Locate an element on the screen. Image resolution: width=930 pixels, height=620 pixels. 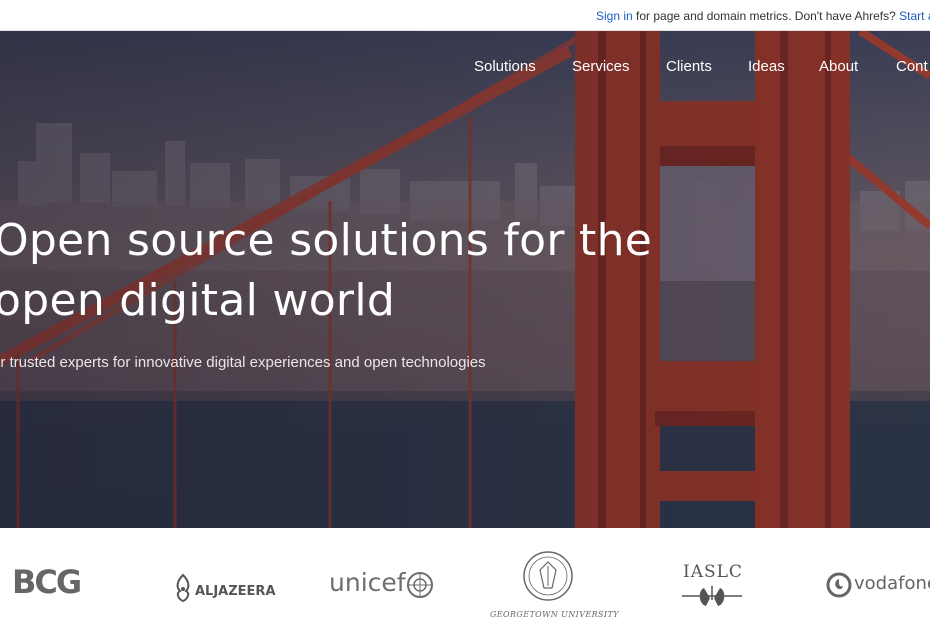
nav-services: Services is located at coordinates (601, 66).